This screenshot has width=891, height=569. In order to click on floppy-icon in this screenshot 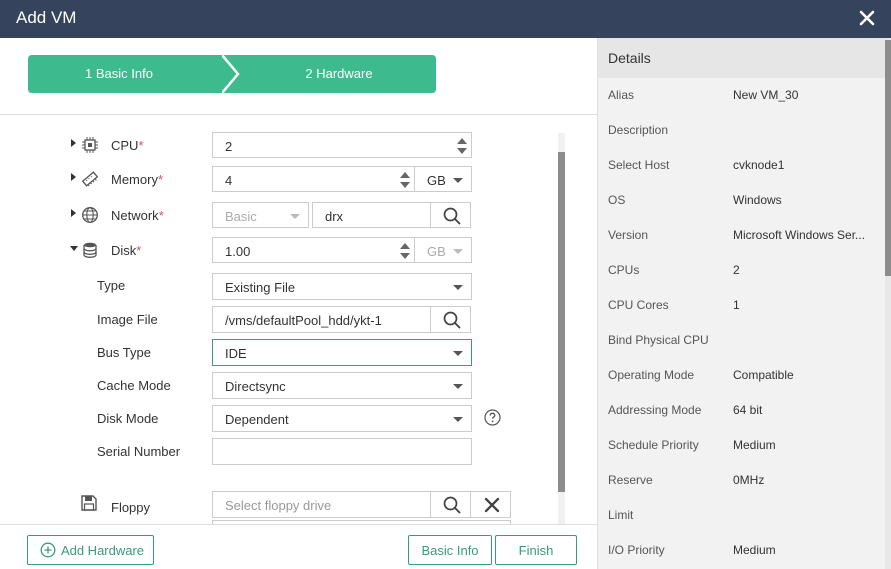, I will do `click(89, 503)`.